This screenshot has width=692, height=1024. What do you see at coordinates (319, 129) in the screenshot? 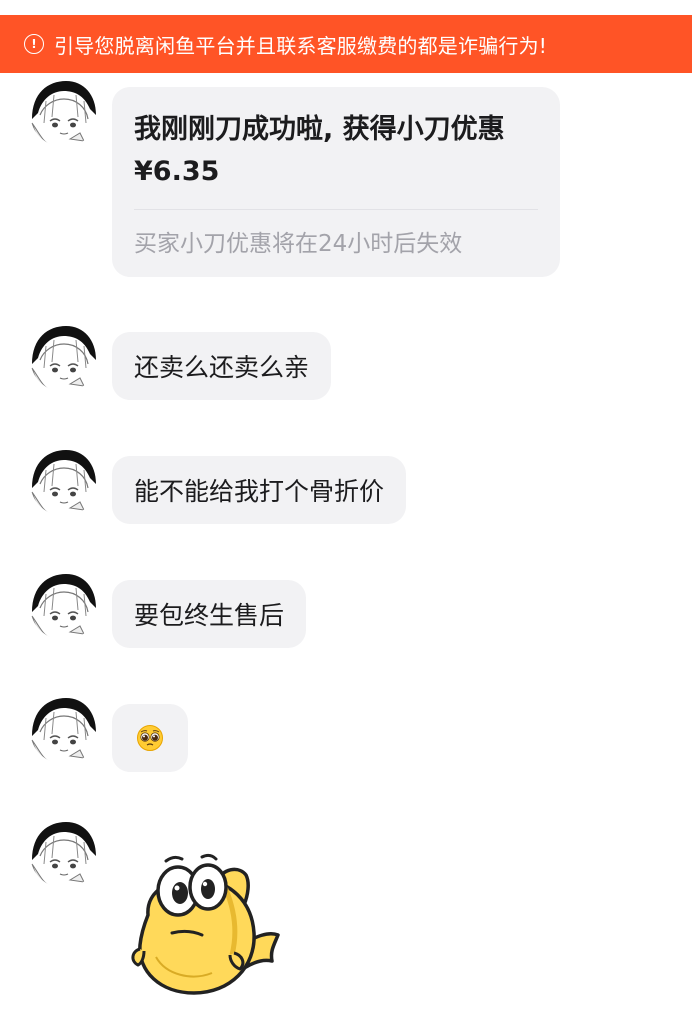
I see `card-title: 我刚刚刀成功啦, 获得小刀优惠` at bounding box center [319, 129].